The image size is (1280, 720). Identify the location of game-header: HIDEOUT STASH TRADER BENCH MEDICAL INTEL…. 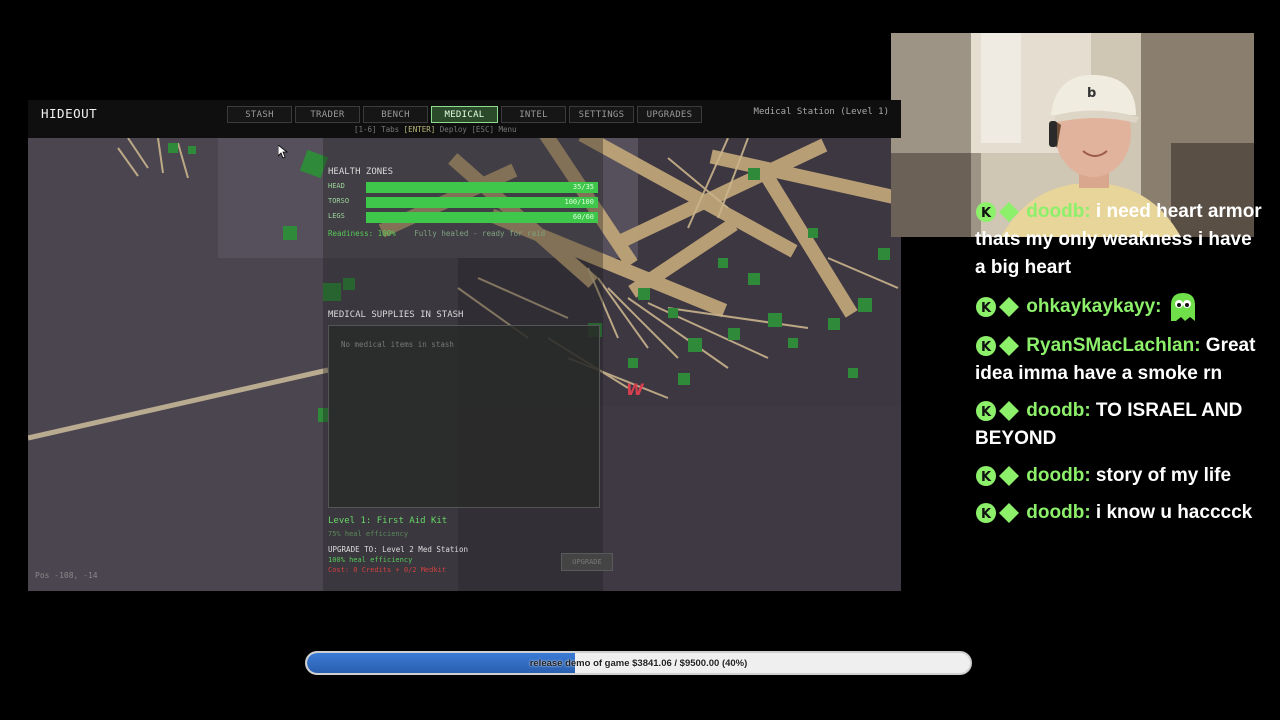
(464, 119).